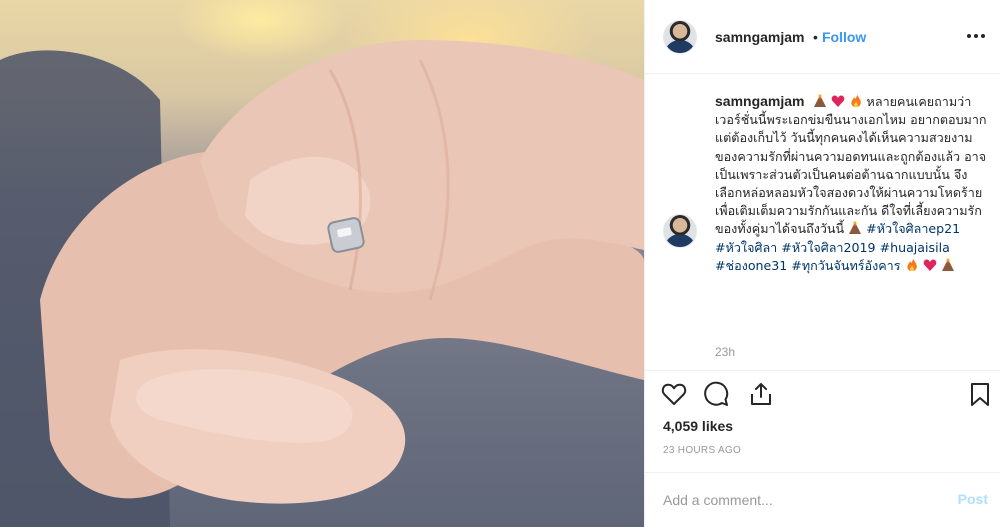 The width and height of the screenshot is (1000, 527). I want to click on caption-avatar, so click(680, 231).